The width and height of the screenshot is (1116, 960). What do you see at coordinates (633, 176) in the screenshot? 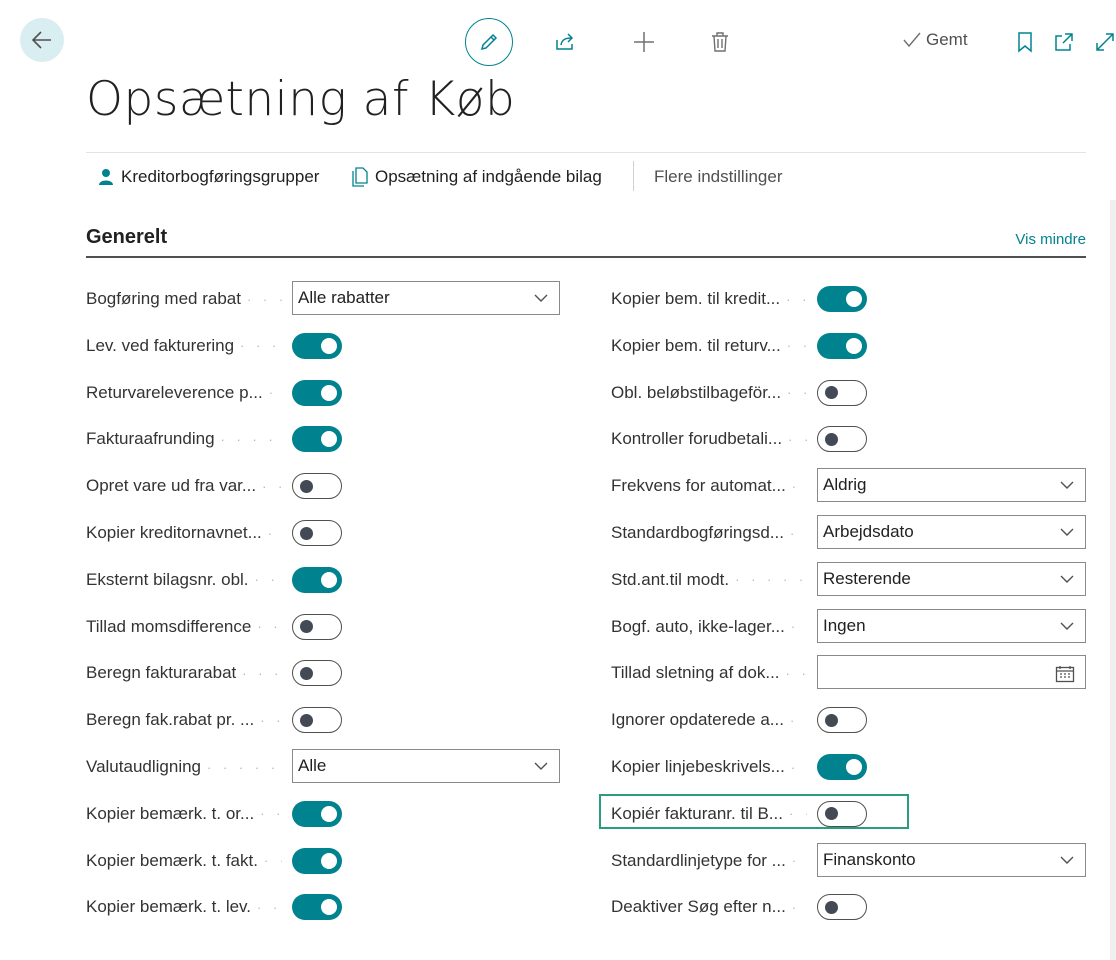
I see `action-divider` at bounding box center [633, 176].